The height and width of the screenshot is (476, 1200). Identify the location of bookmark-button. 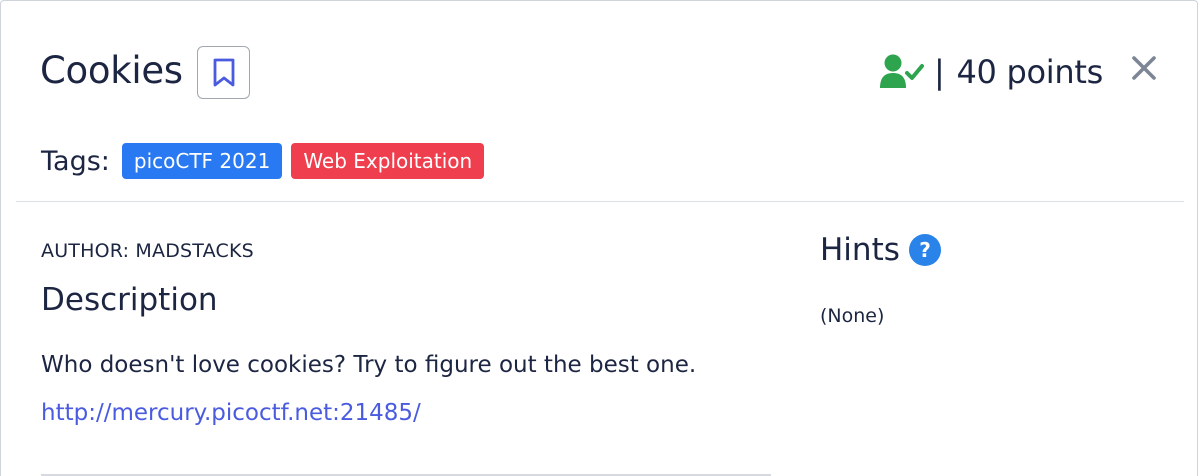
(223, 72).